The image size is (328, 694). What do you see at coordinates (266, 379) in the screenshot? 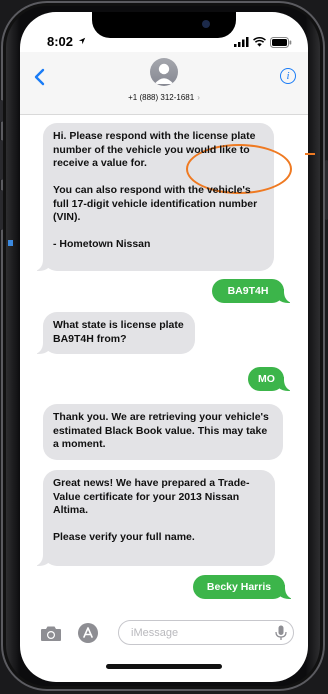
I see `message-text: MO` at bounding box center [266, 379].